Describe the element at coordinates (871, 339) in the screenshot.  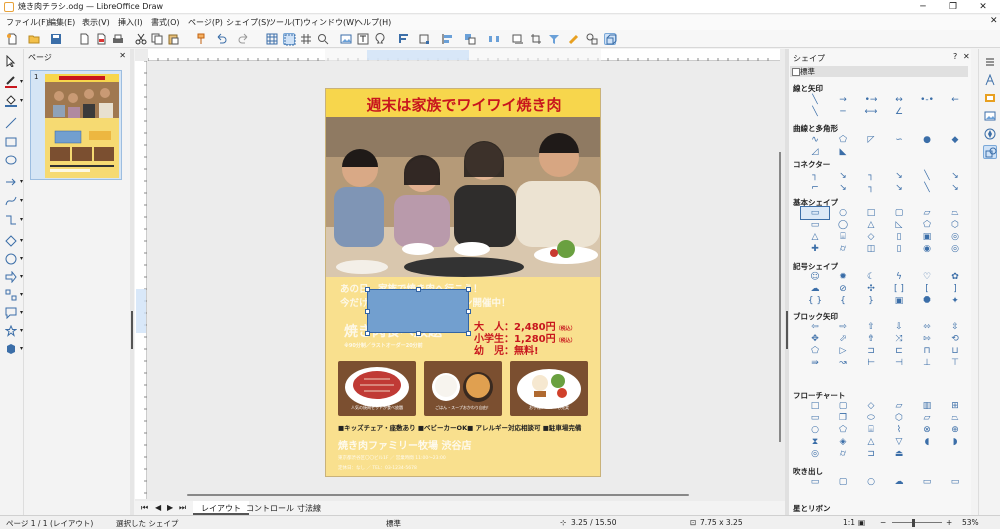
I see `shape-up-right-down-arrow-icon: ⇮` at that location.